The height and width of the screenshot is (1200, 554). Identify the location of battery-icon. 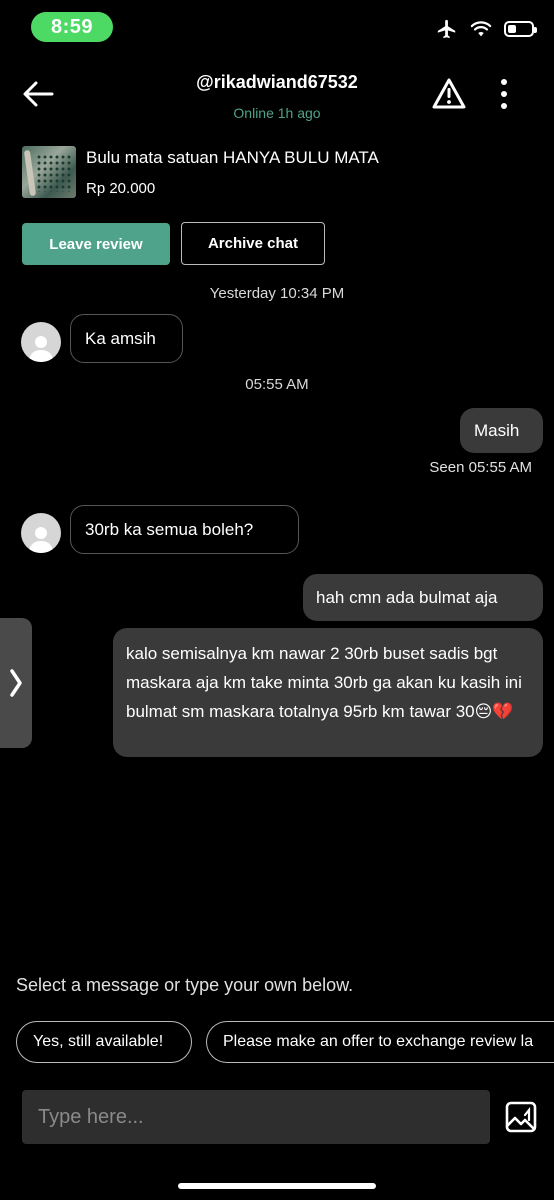
(520, 29).